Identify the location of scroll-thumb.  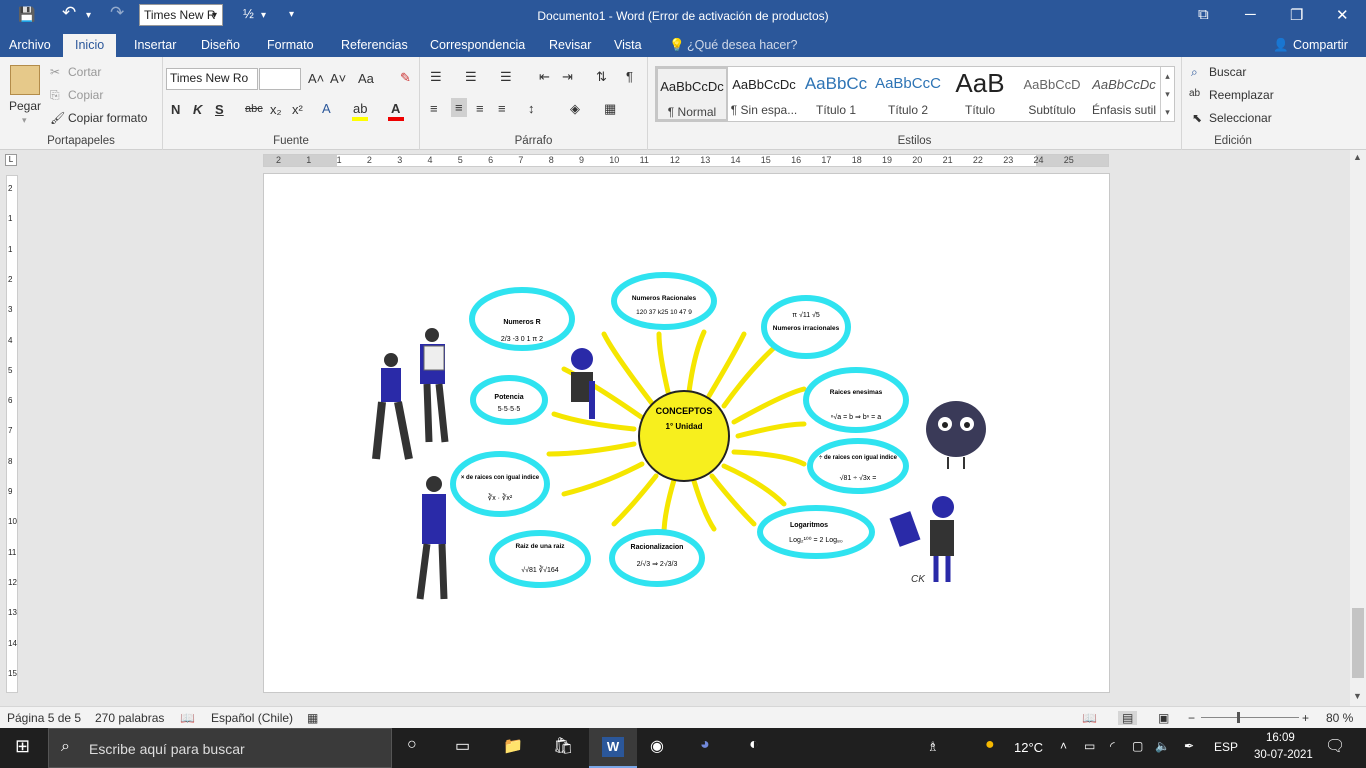
(1358, 643).